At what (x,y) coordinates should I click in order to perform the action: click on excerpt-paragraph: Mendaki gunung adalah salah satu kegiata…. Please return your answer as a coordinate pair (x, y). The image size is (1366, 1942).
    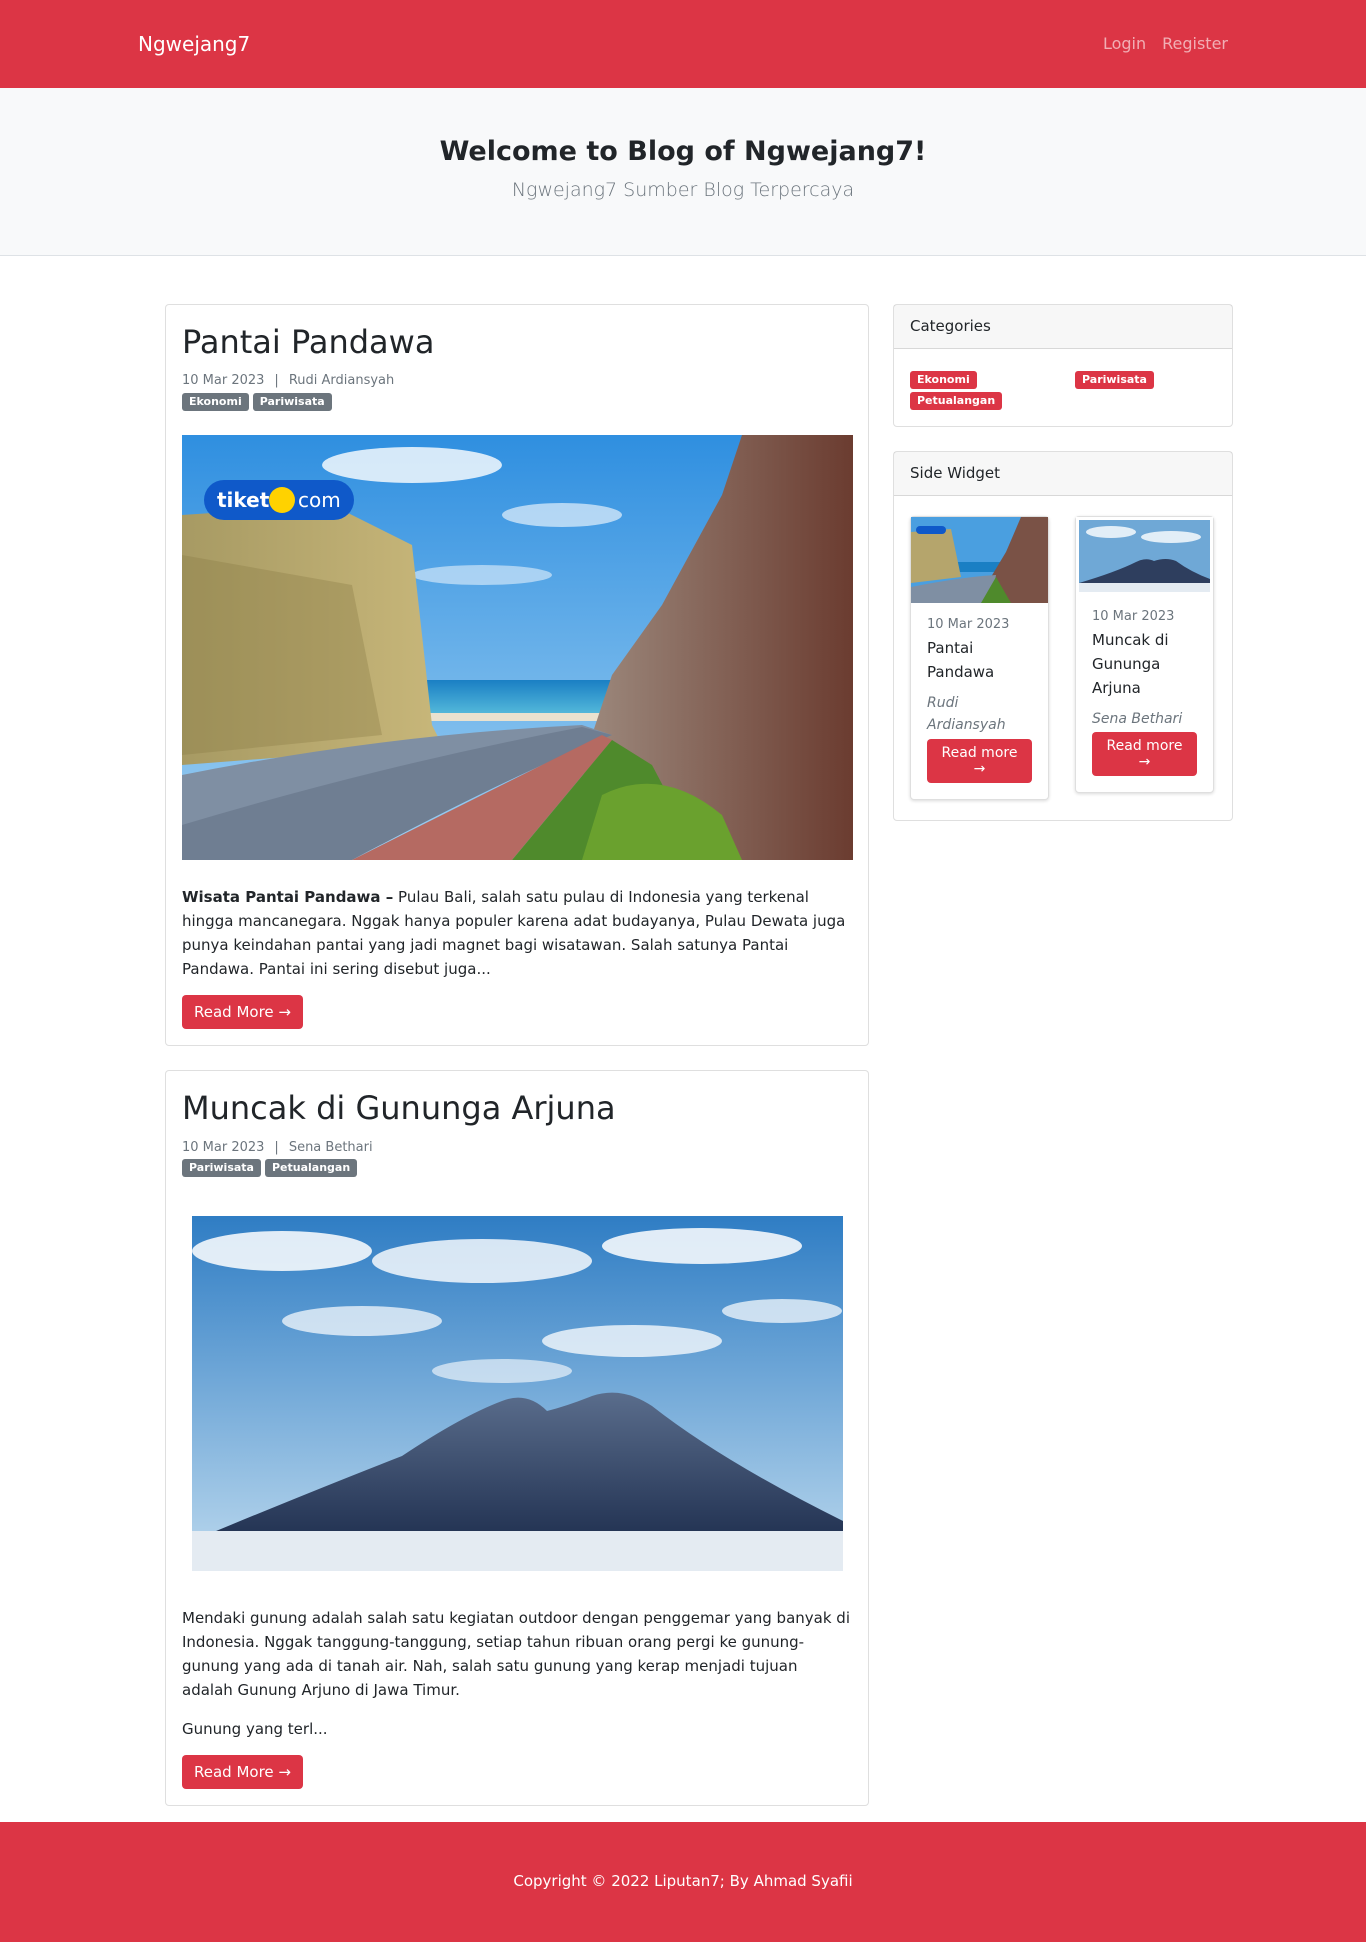
    Looking at the image, I should click on (516, 1654).